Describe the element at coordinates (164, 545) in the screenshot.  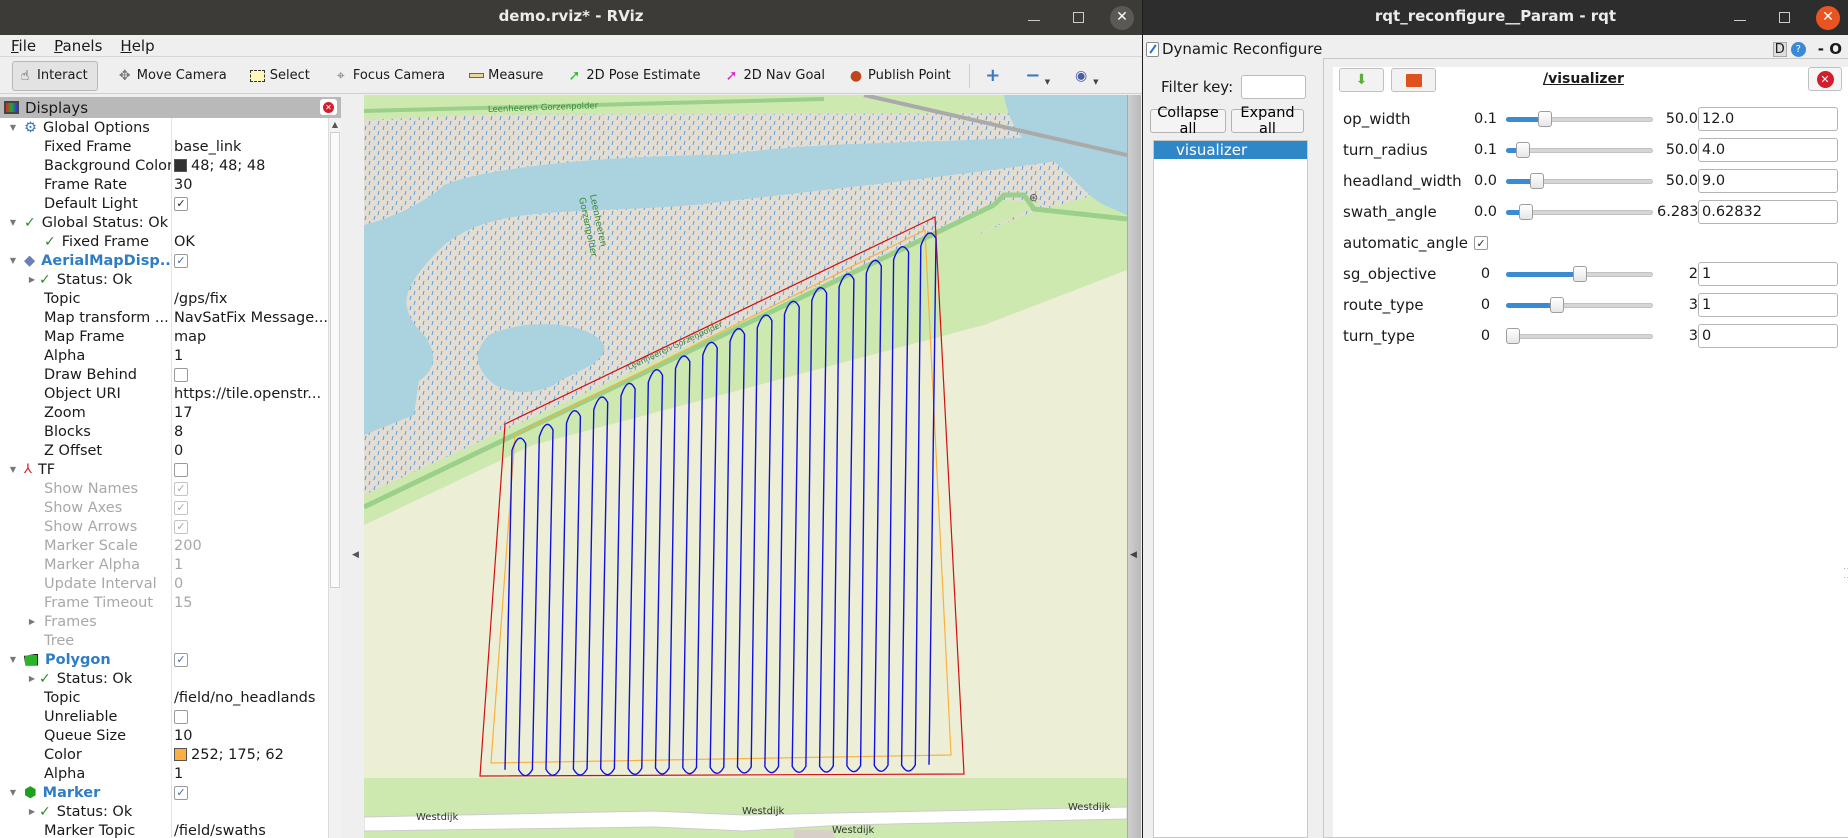
I see `tree-row-marker-scale: Marker Scale 200` at that location.